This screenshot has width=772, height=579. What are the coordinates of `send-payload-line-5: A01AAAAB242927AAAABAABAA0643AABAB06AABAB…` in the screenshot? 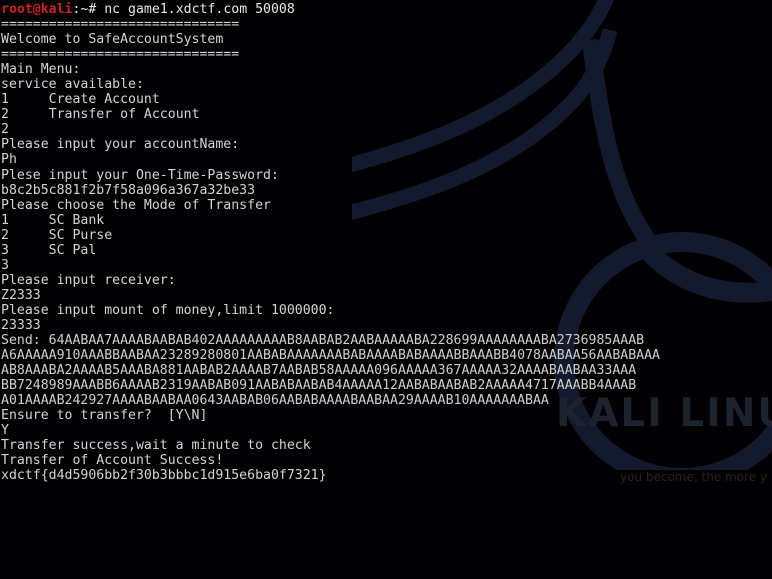 It's located at (275, 401).